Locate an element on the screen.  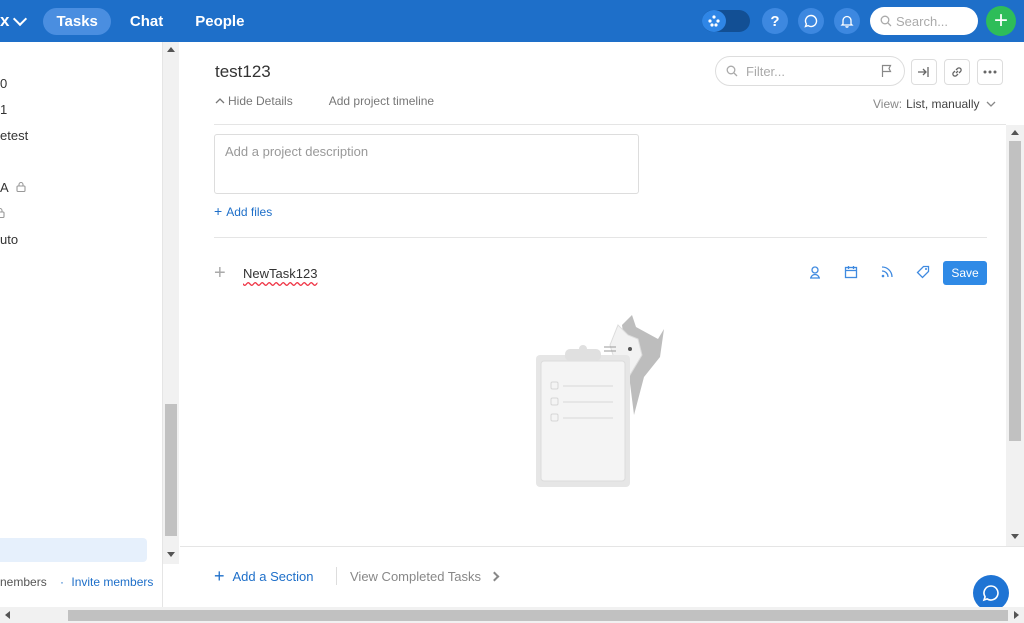
chat-bubble-button is located at coordinates (811, 21).